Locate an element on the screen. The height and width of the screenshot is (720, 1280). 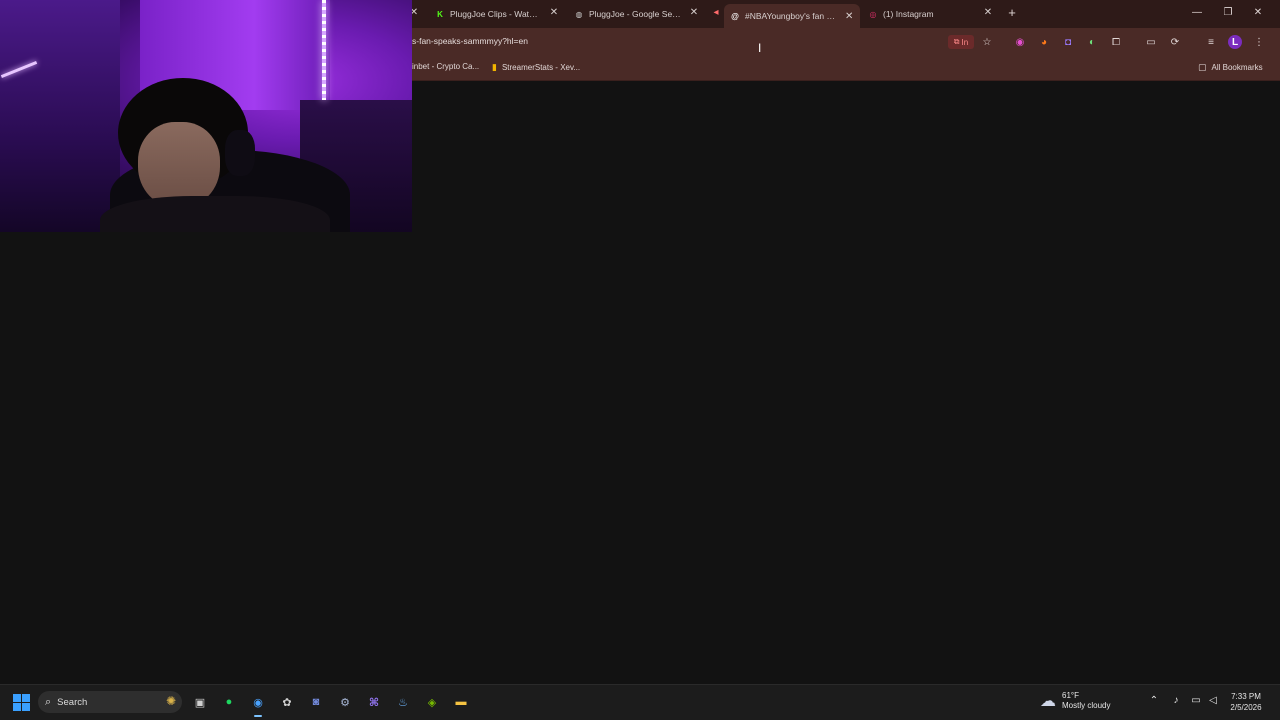
settings-gear-icon: ⚙ is located at coordinates (345, 702).